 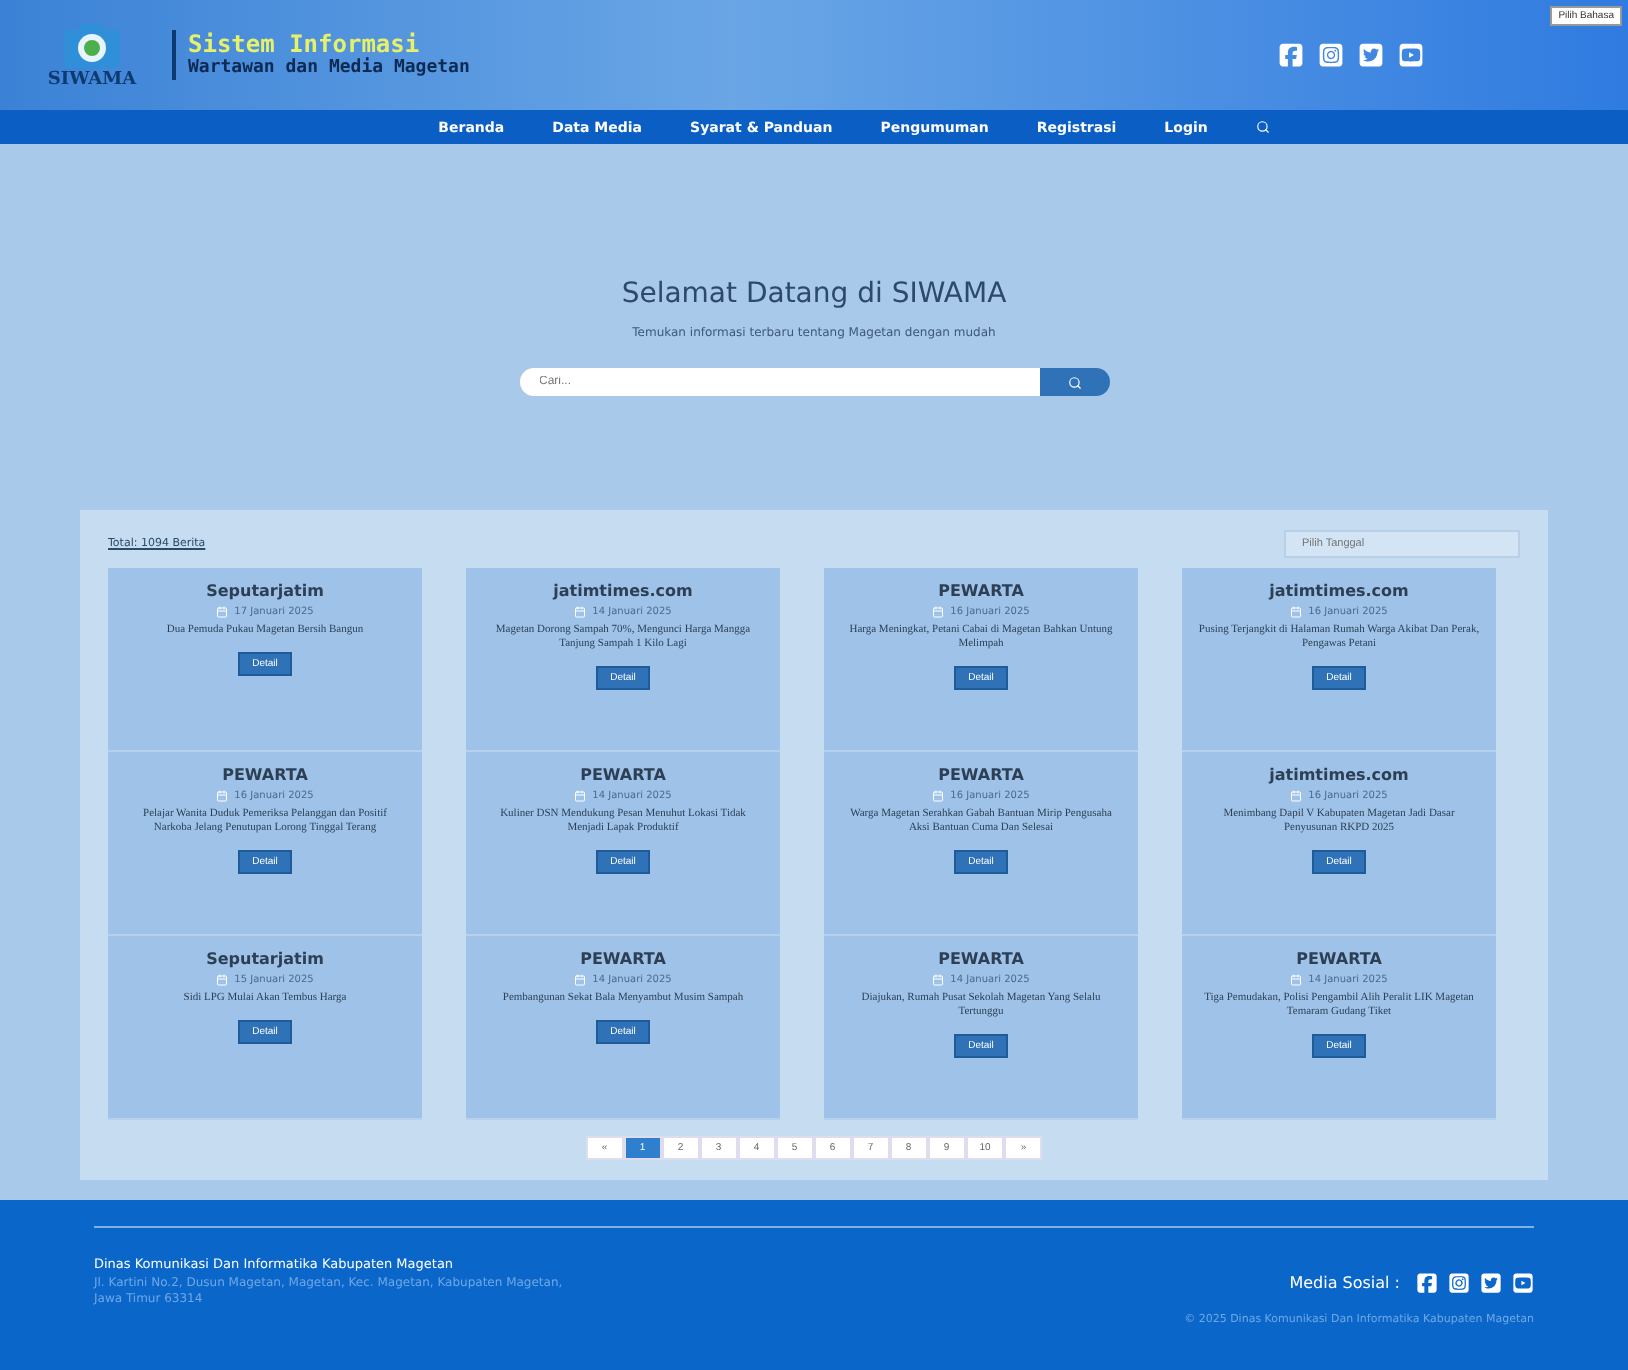 What do you see at coordinates (330, 69) in the screenshot?
I see `site-subtitle: Wartawan dan Media Magetan` at bounding box center [330, 69].